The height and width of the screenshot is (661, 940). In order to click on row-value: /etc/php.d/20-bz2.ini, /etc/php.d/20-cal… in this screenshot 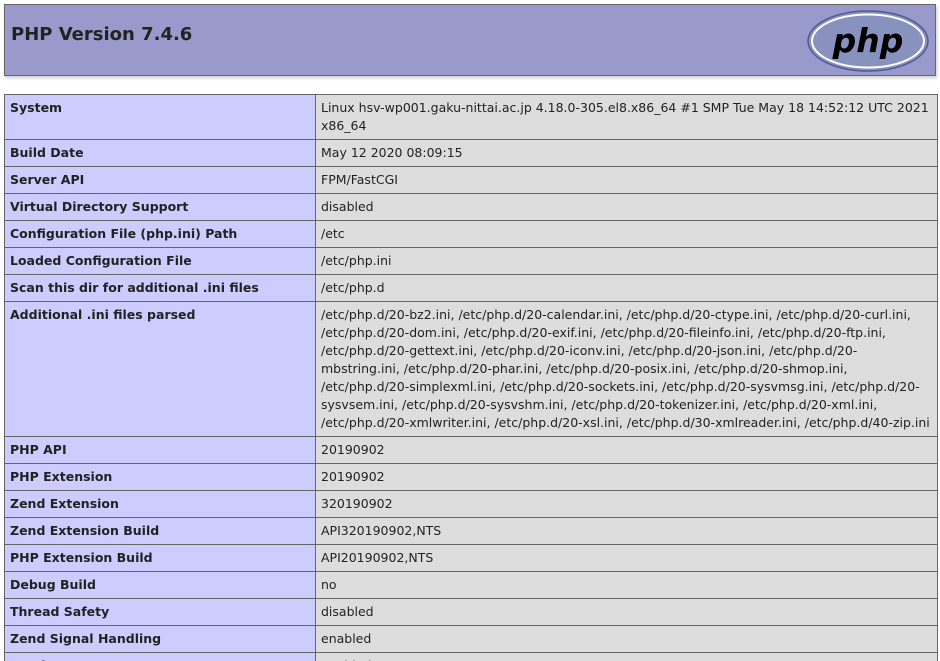, I will do `click(626, 369)`.